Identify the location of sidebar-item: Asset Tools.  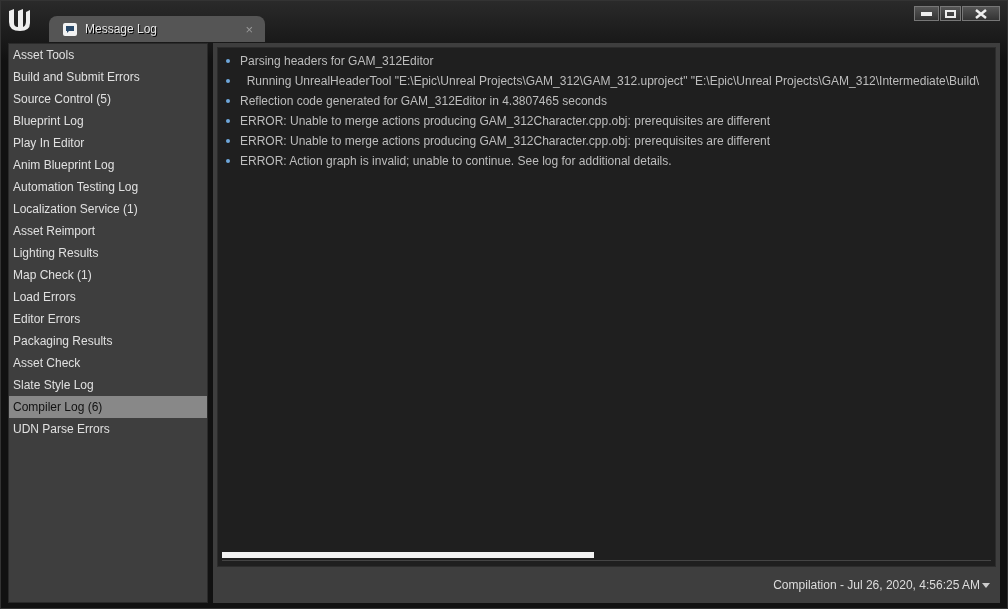
(108, 55).